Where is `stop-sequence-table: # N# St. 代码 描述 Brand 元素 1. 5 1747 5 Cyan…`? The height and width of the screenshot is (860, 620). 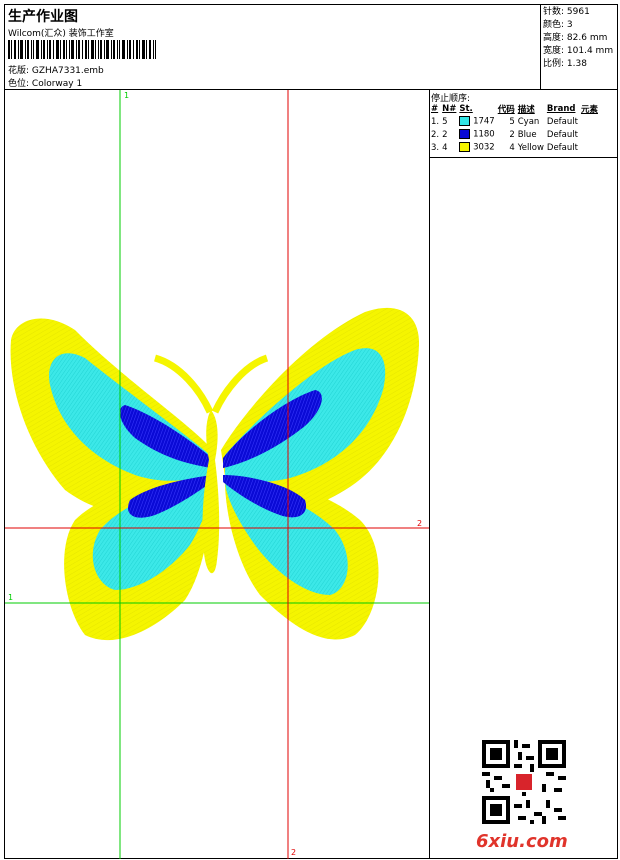 stop-sequence-table: # N# St. 代码 描述 Brand 元素 1. 5 1747 5 Cyan… is located at coordinates (516, 128).